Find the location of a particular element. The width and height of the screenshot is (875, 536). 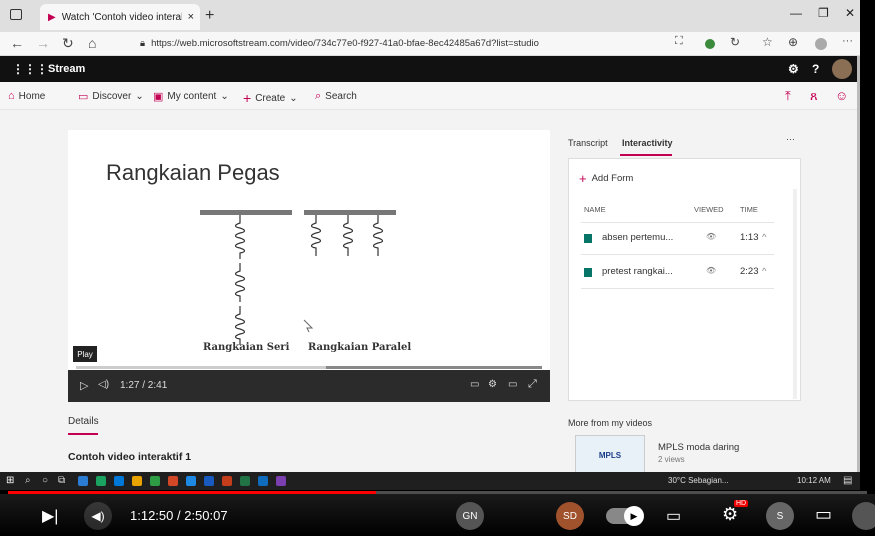

lock-icon: 🔒︎ is located at coordinates (143, 43).